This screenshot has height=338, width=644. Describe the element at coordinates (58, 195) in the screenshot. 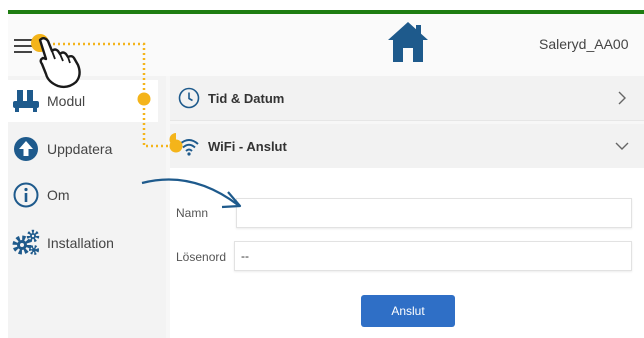

I see `sidebar-item-label: Om` at that location.